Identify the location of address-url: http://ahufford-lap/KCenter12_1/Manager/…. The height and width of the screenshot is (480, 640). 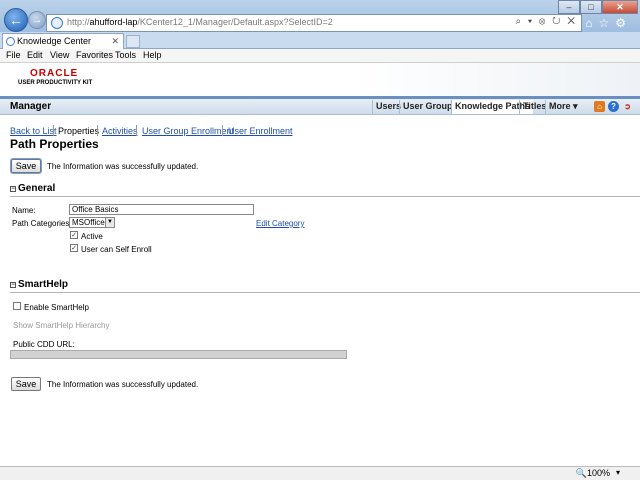
(200, 22).